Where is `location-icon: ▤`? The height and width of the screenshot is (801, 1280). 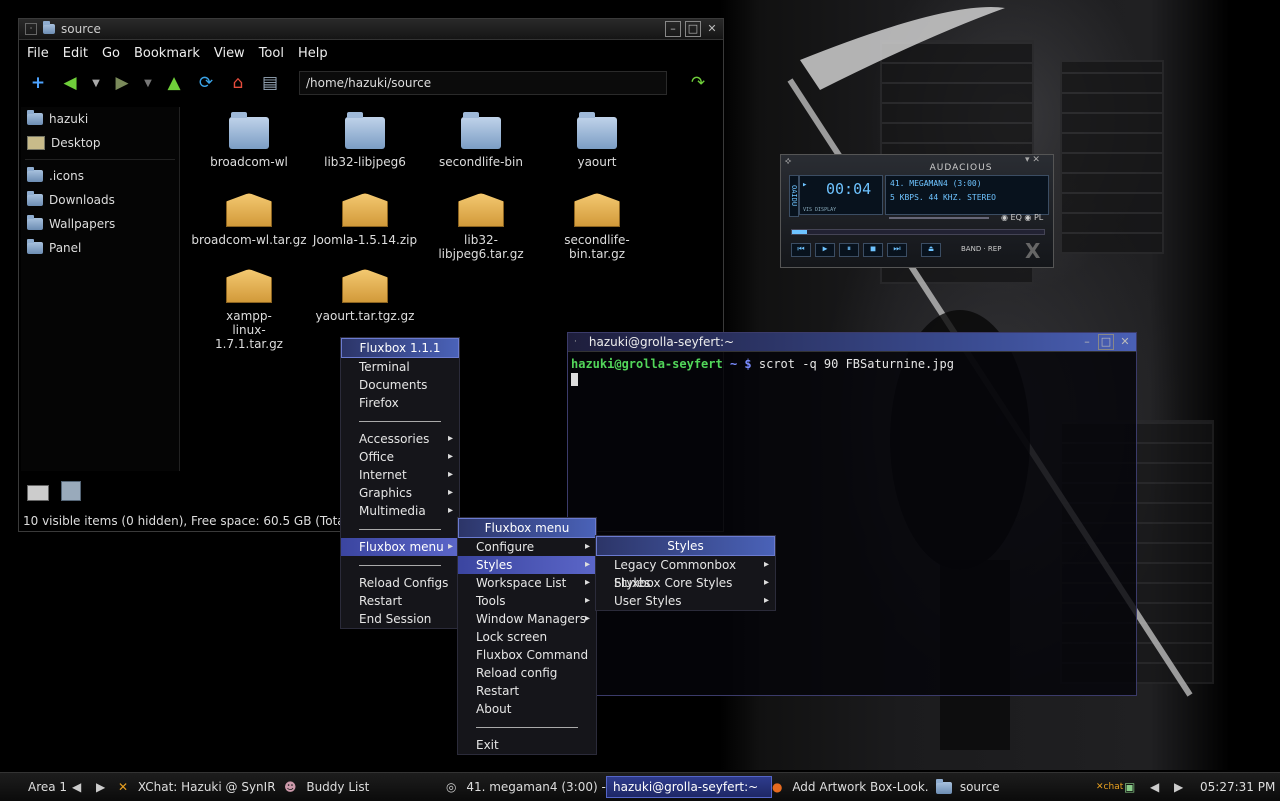
location-icon: ▤ is located at coordinates (270, 83).